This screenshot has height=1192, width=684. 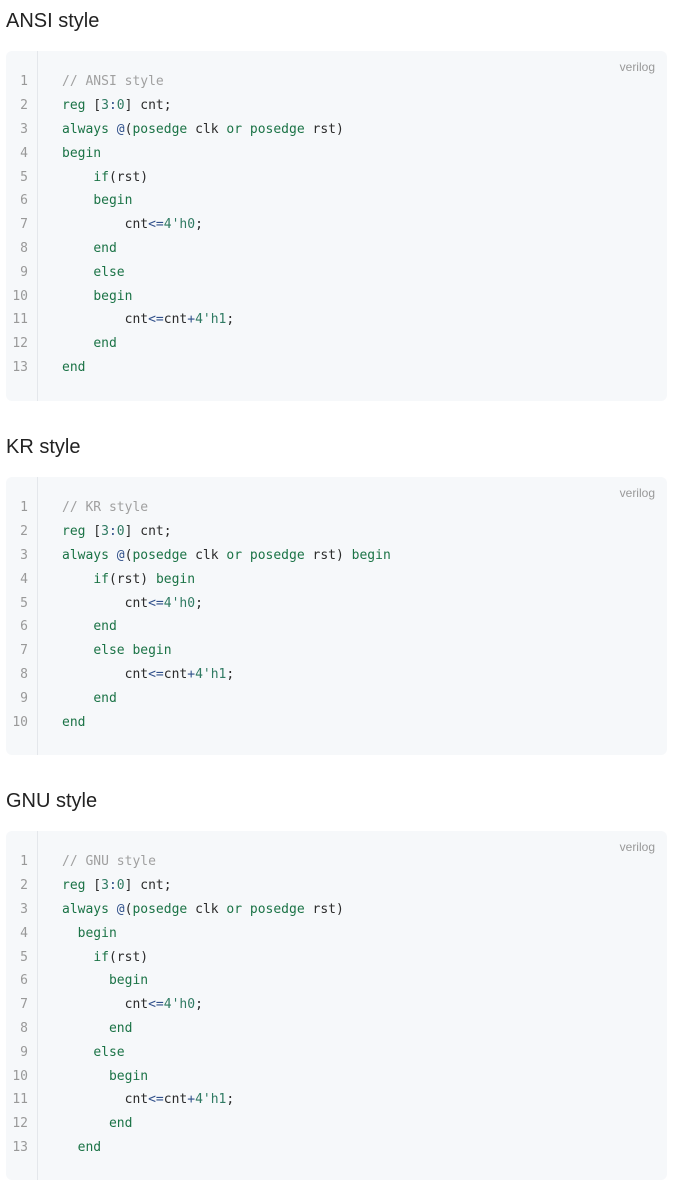 I want to click on code-token: or, so click(x=234, y=909).